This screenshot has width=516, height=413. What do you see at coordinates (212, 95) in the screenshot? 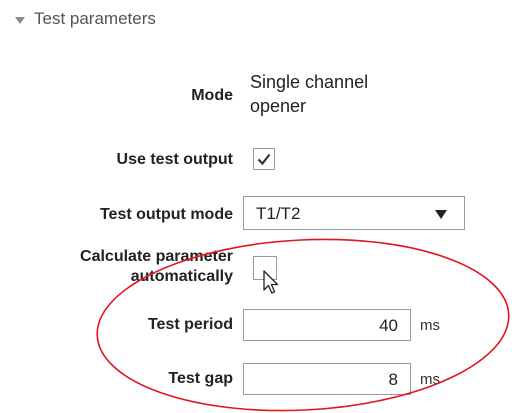
I see `mode-label: Mode` at bounding box center [212, 95].